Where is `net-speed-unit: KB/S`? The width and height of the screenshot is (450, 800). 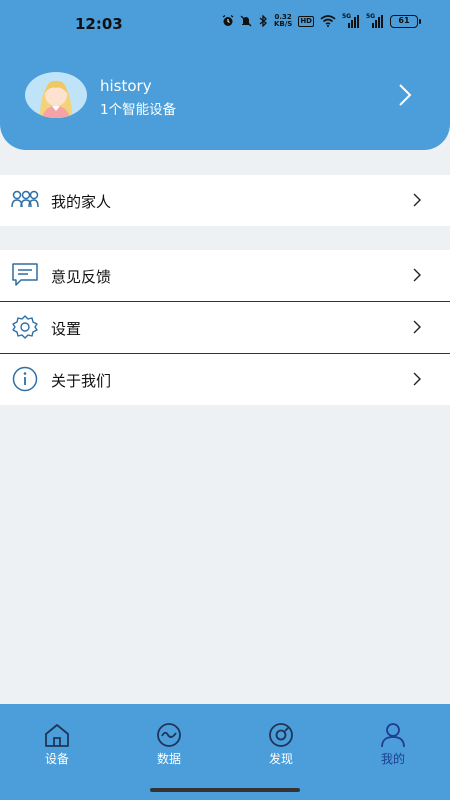
net-speed-unit: KB/S is located at coordinates (283, 24).